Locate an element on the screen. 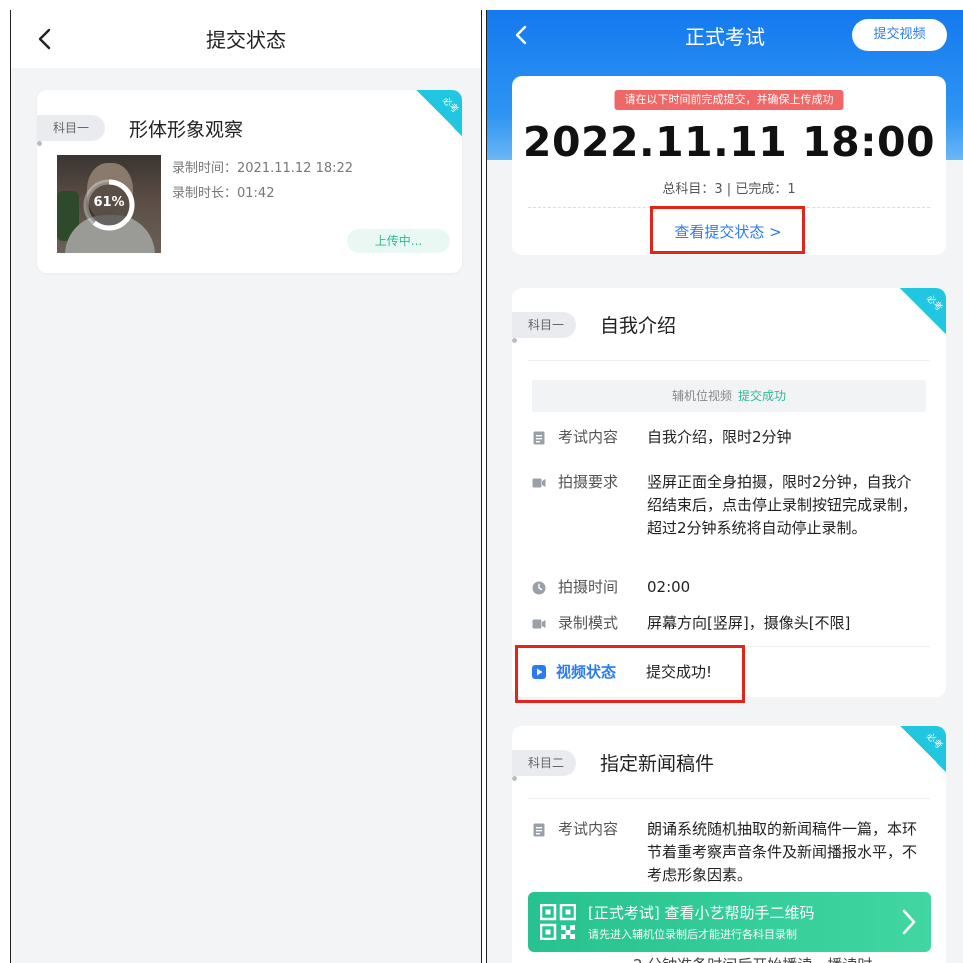 The image size is (963, 963). qr-code-icon is located at coordinates (558, 922).